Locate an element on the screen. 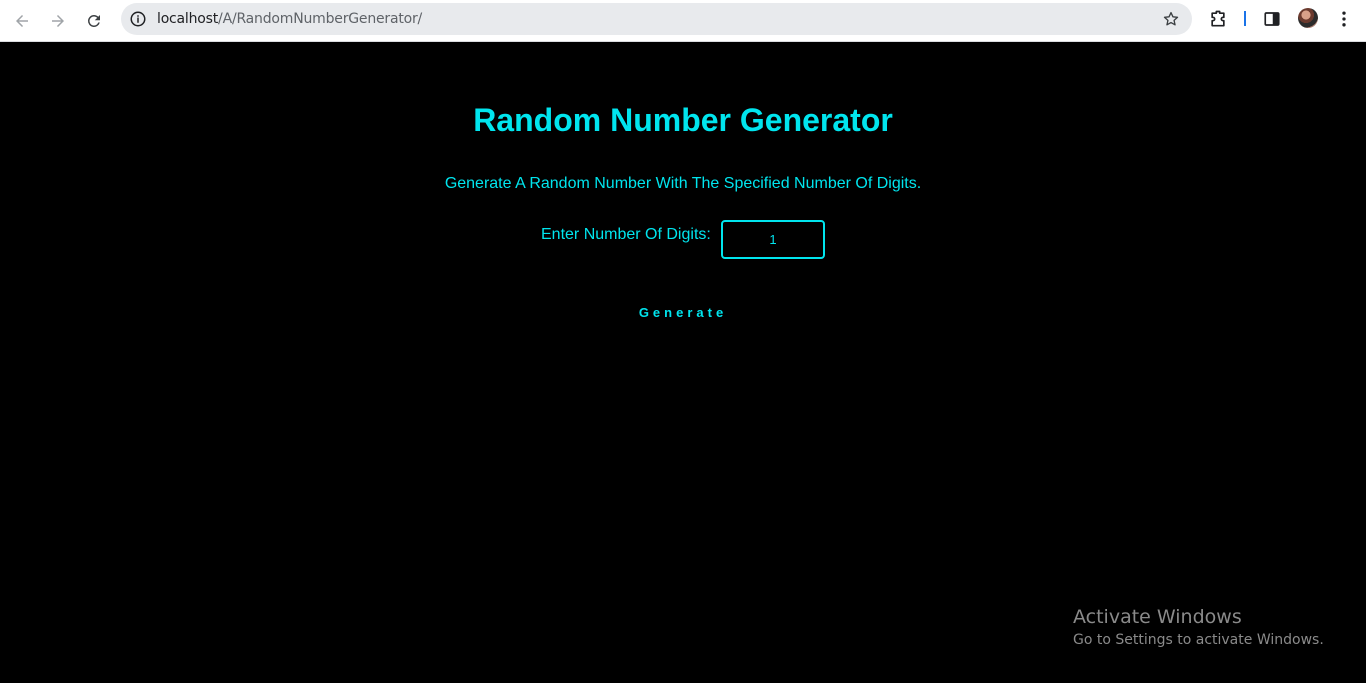 This screenshot has width=1366, height=683. kebab-menu-icon is located at coordinates (1344, 19).